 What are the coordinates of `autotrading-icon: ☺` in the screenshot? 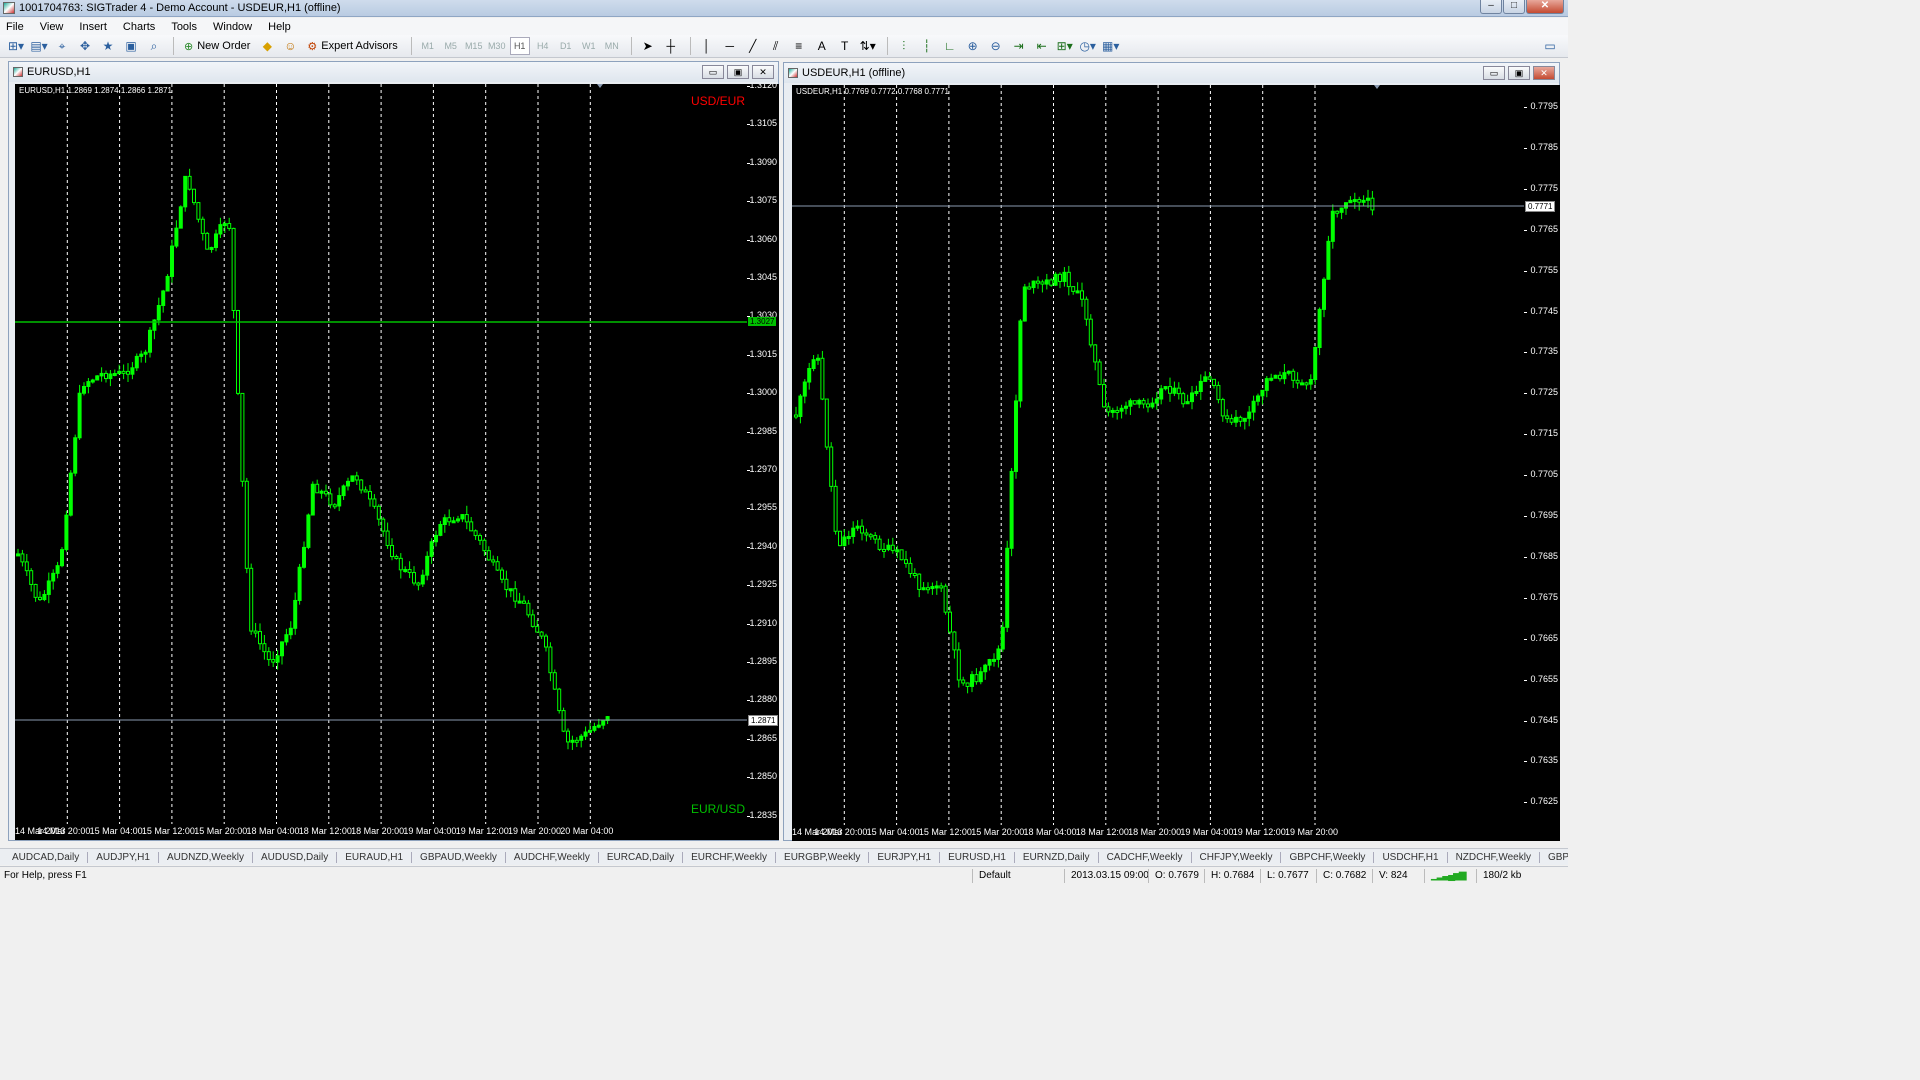 It's located at (290, 46).